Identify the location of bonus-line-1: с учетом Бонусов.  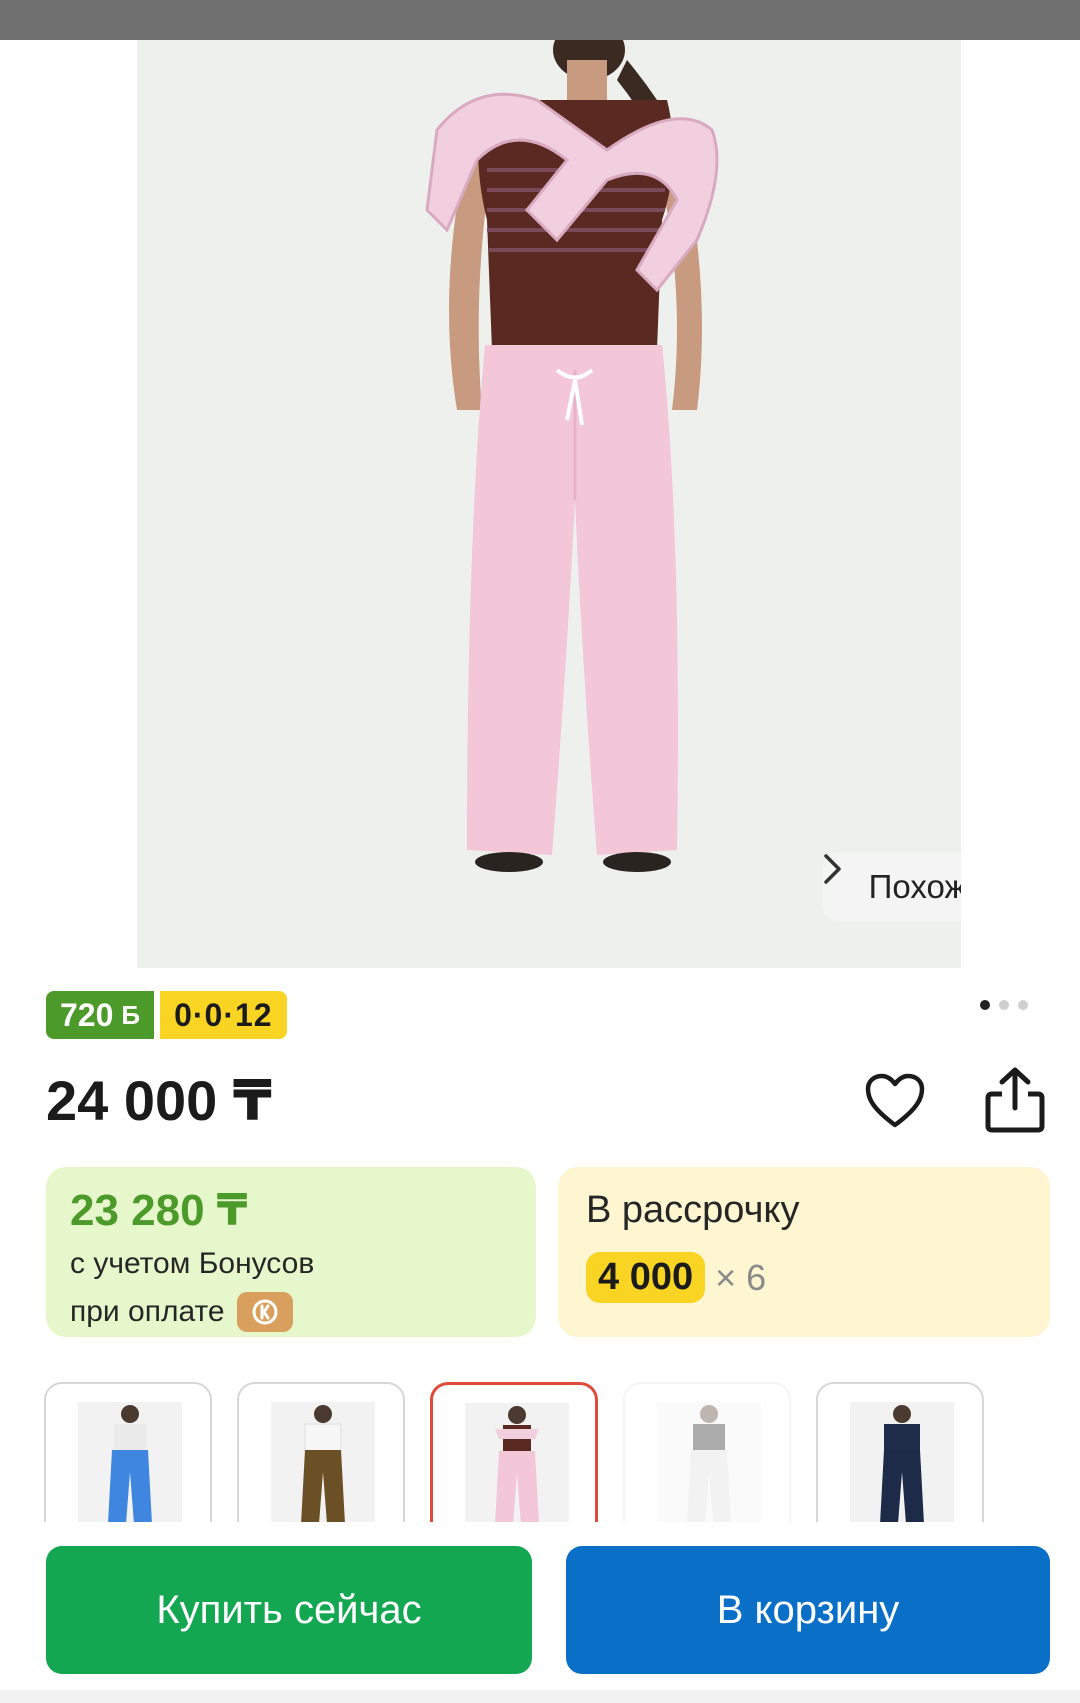
(291, 1264).